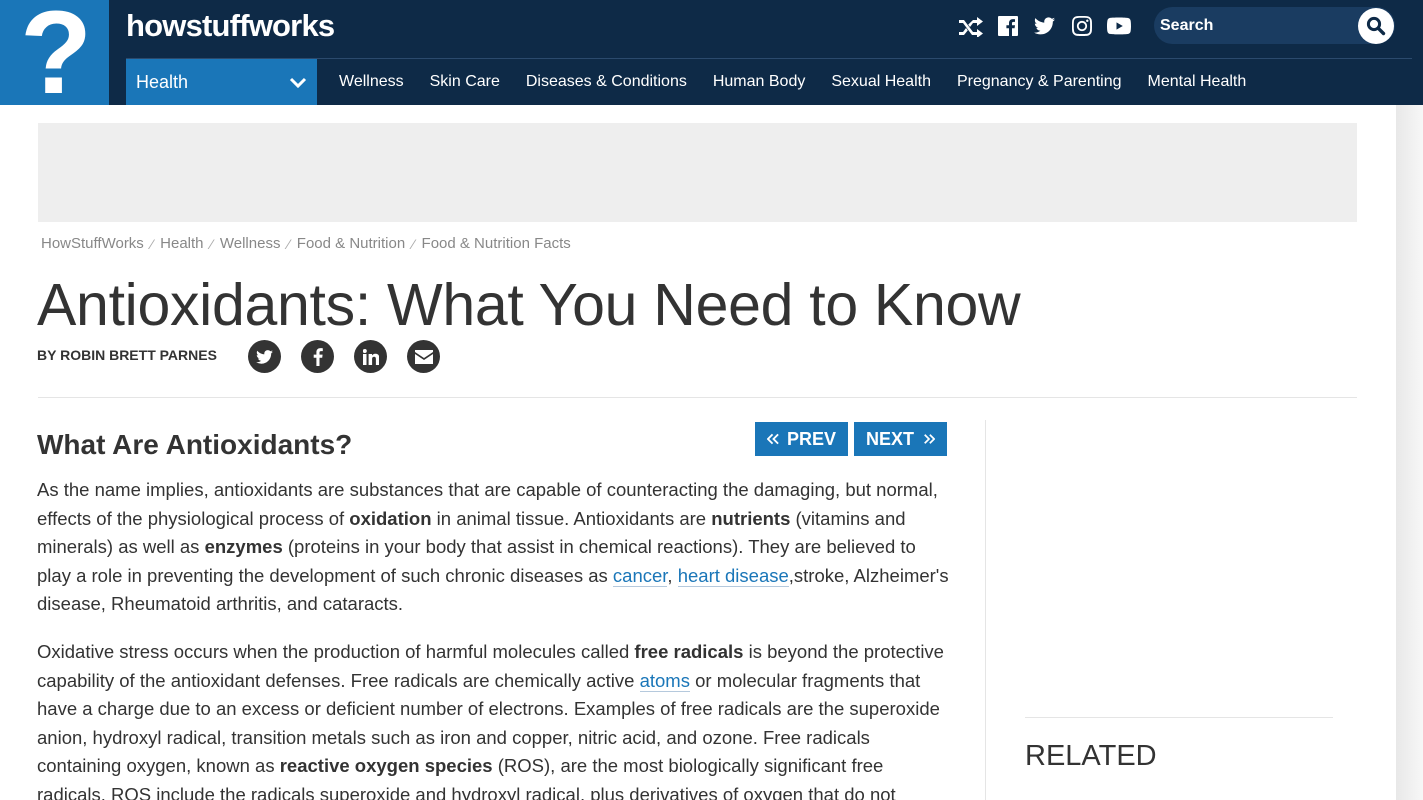 The width and height of the screenshot is (1423, 800). What do you see at coordinates (571, 518) in the screenshot?
I see `text-run: in animal tissue. Antioxidants are` at bounding box center [571, 518].